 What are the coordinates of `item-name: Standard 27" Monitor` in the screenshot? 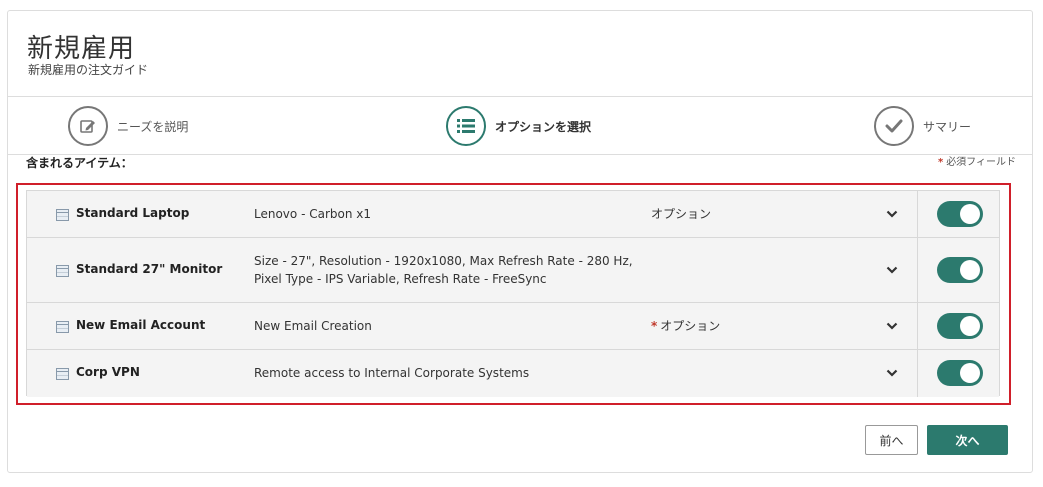 It's located at (149, 269).